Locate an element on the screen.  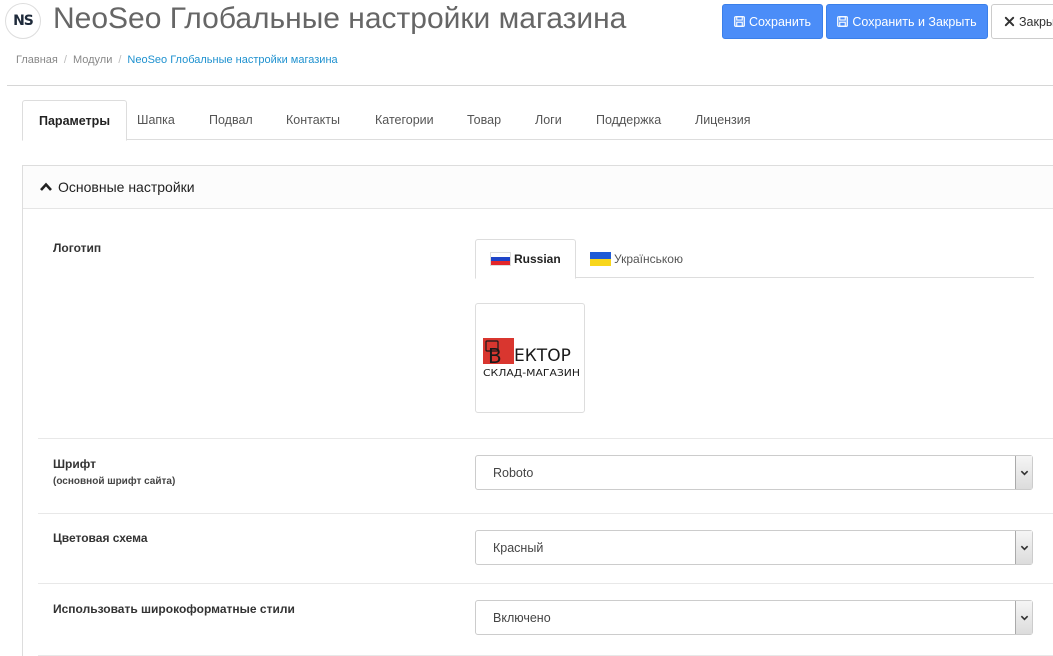
language-tabs: Russian Українською is located at coordinates (754, 259).